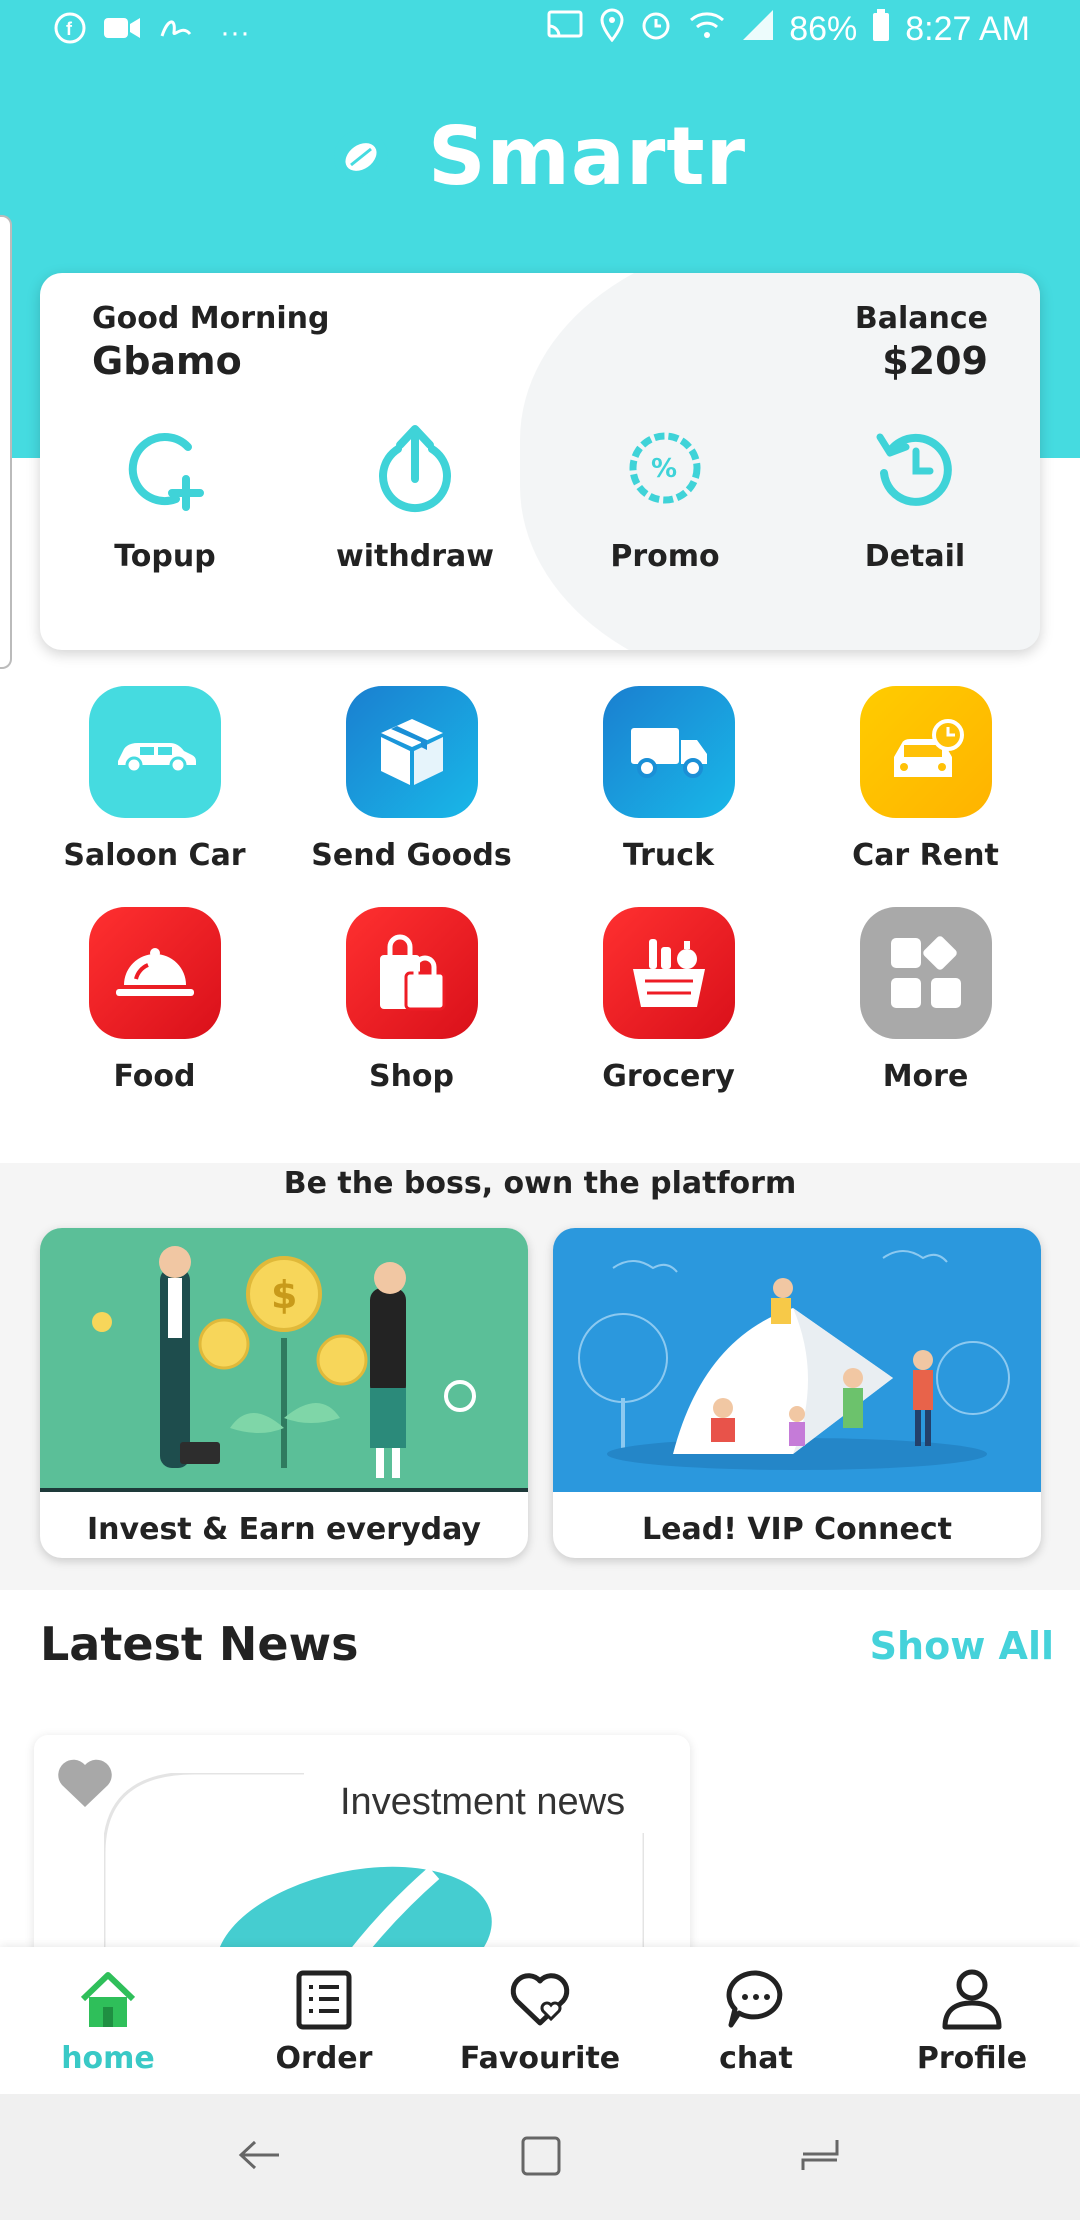 This screenshot has height=2220, width=1080. What do you see at coordinates (925, 973) in the screenshot?
I see `grid-icon` at bounding box center [925, 973].